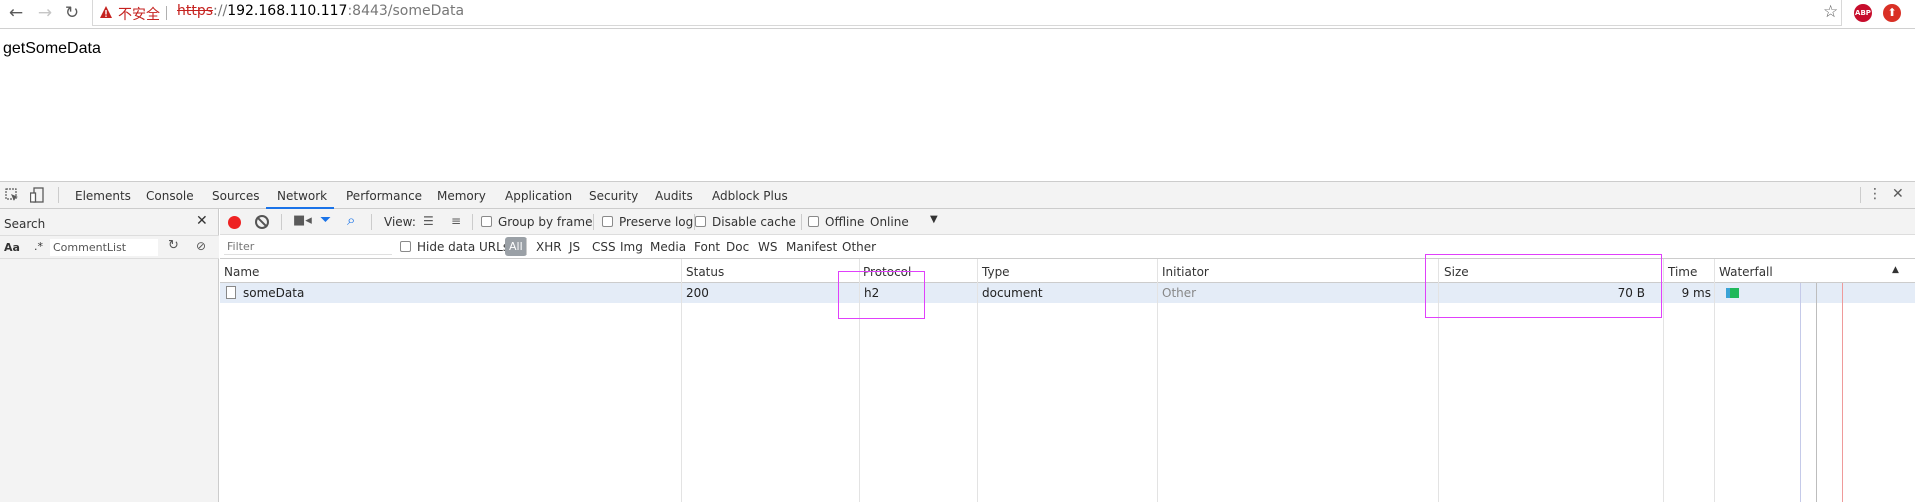  What do you see at coordinates (104, 247) in the screenshot?
I see `search-input` at bounding box center [104, 247].